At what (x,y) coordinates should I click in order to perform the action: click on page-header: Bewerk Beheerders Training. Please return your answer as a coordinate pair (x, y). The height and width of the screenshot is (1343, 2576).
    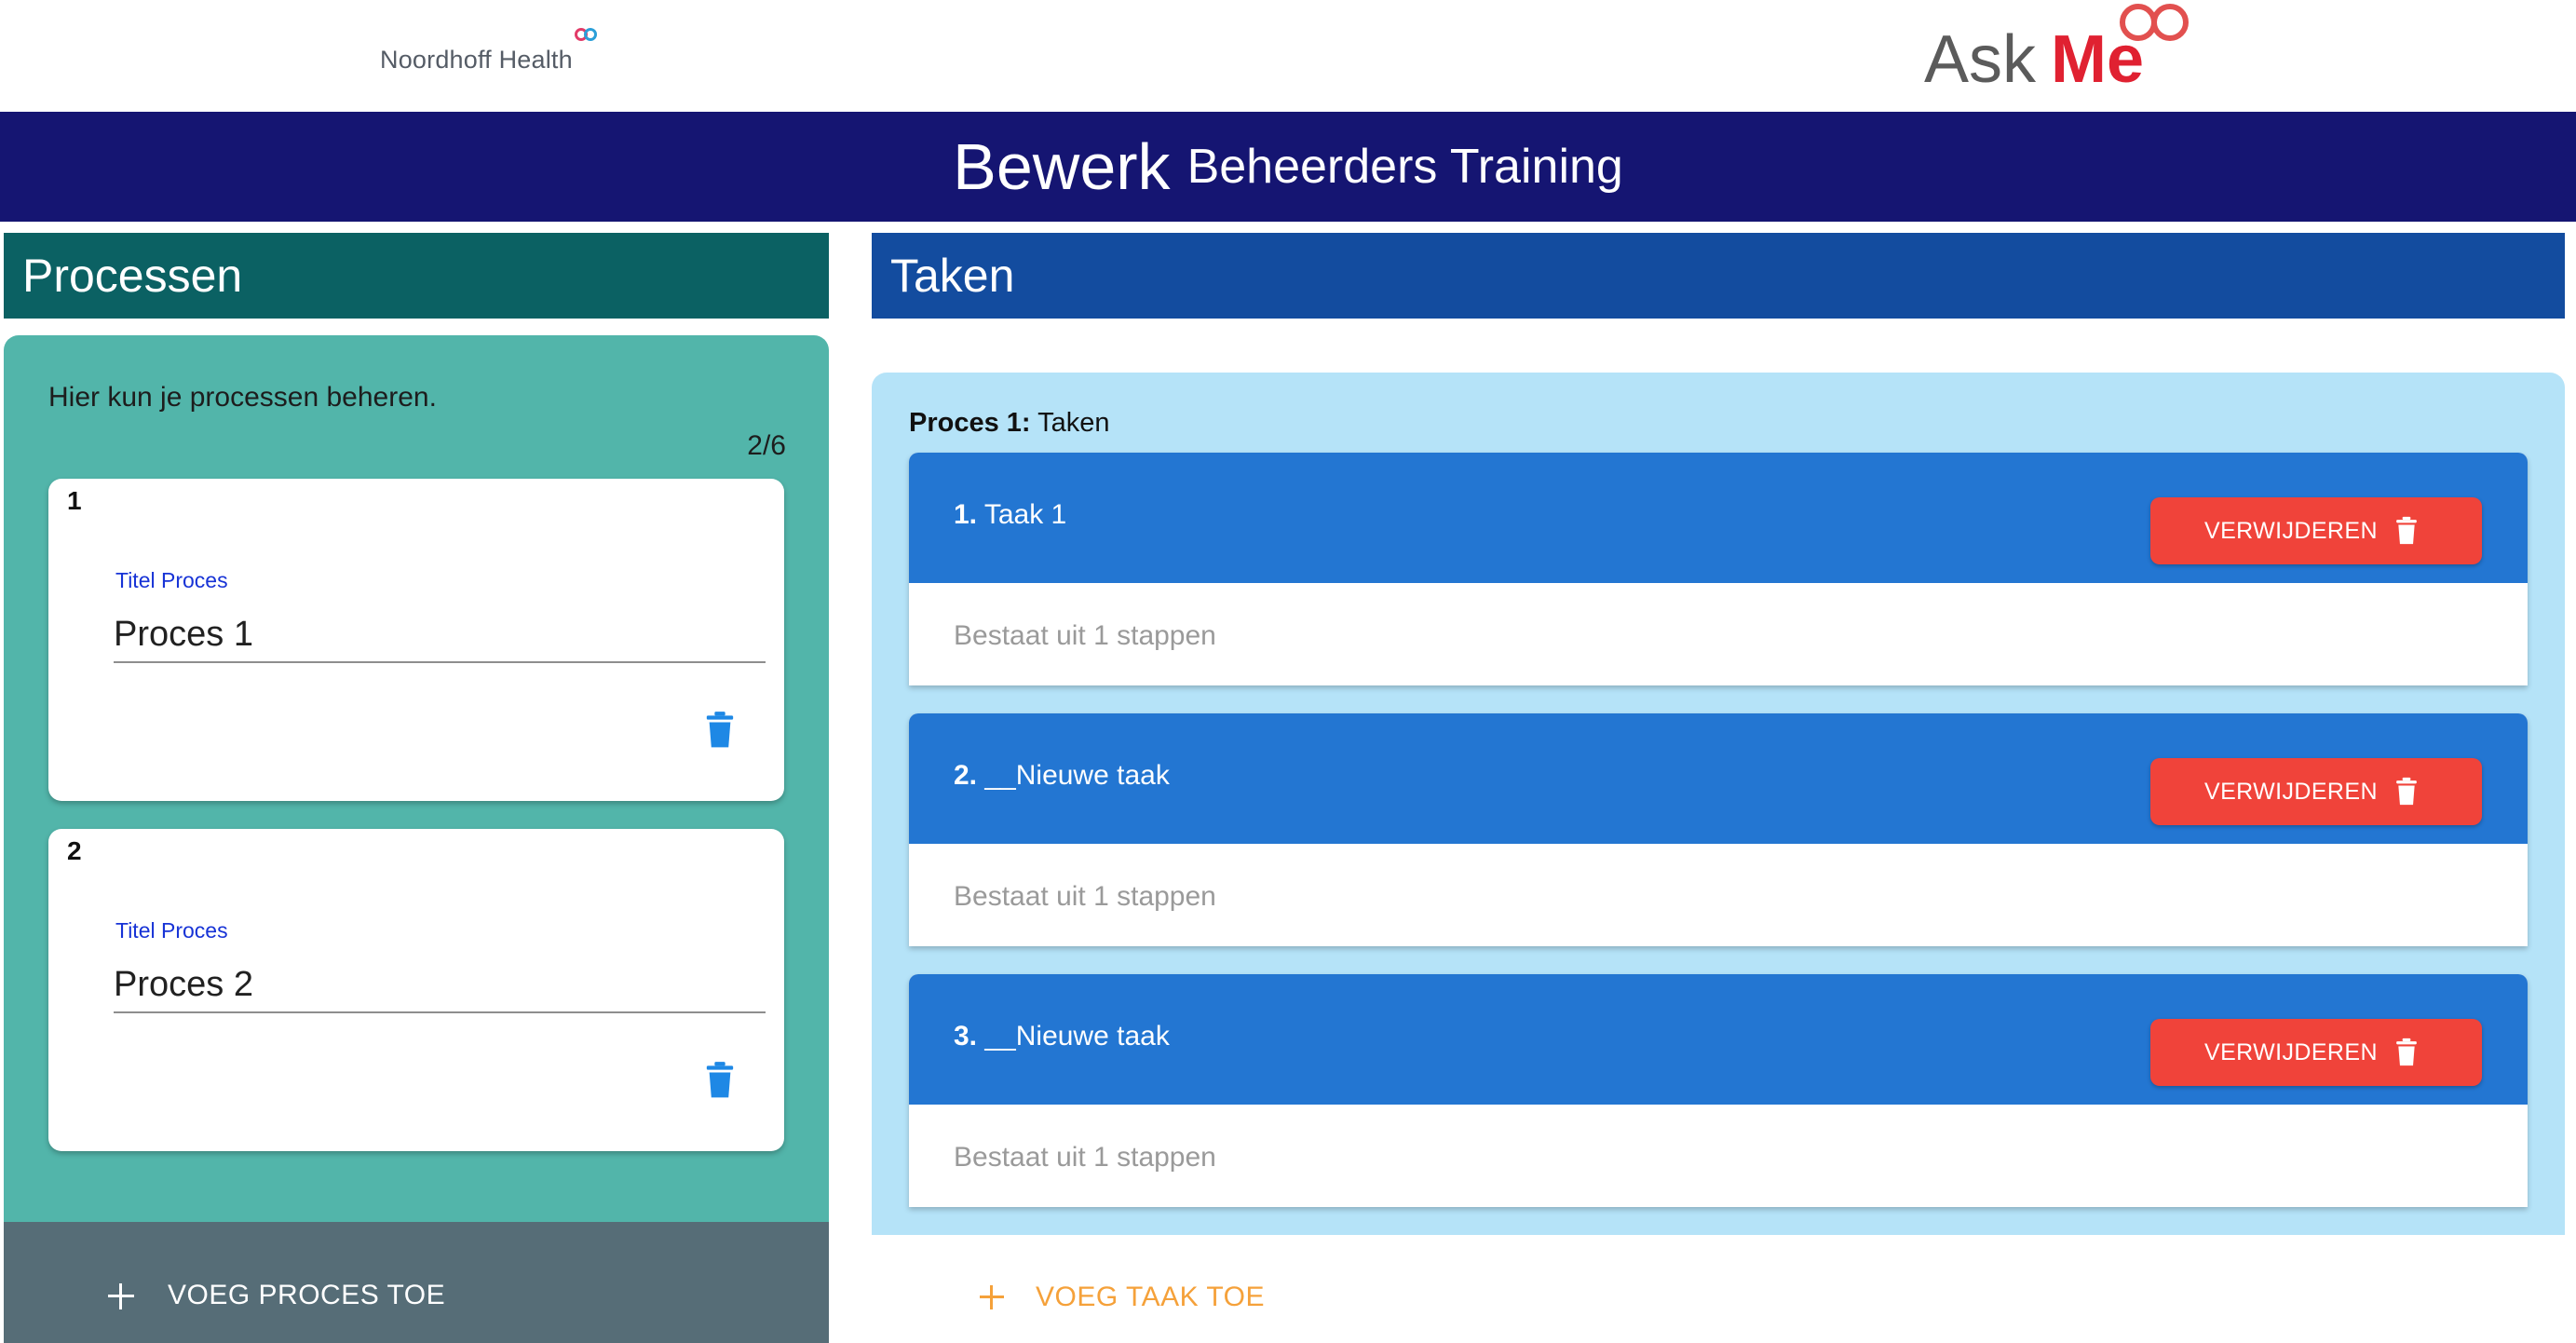
    Looking at the image, I should click on (1288, 167).